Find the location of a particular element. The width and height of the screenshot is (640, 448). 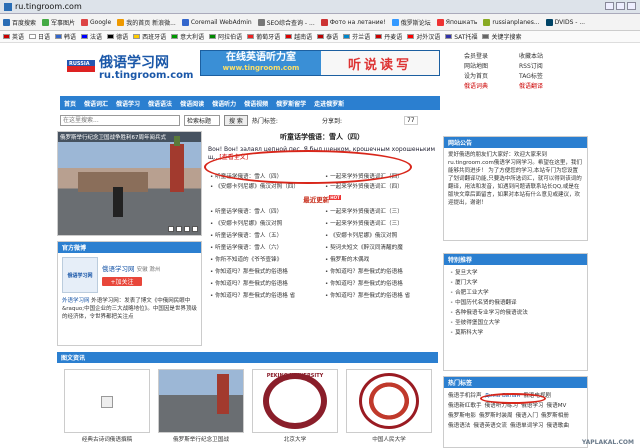

follow-button: +加关注 is located at coordinates (122, 281).